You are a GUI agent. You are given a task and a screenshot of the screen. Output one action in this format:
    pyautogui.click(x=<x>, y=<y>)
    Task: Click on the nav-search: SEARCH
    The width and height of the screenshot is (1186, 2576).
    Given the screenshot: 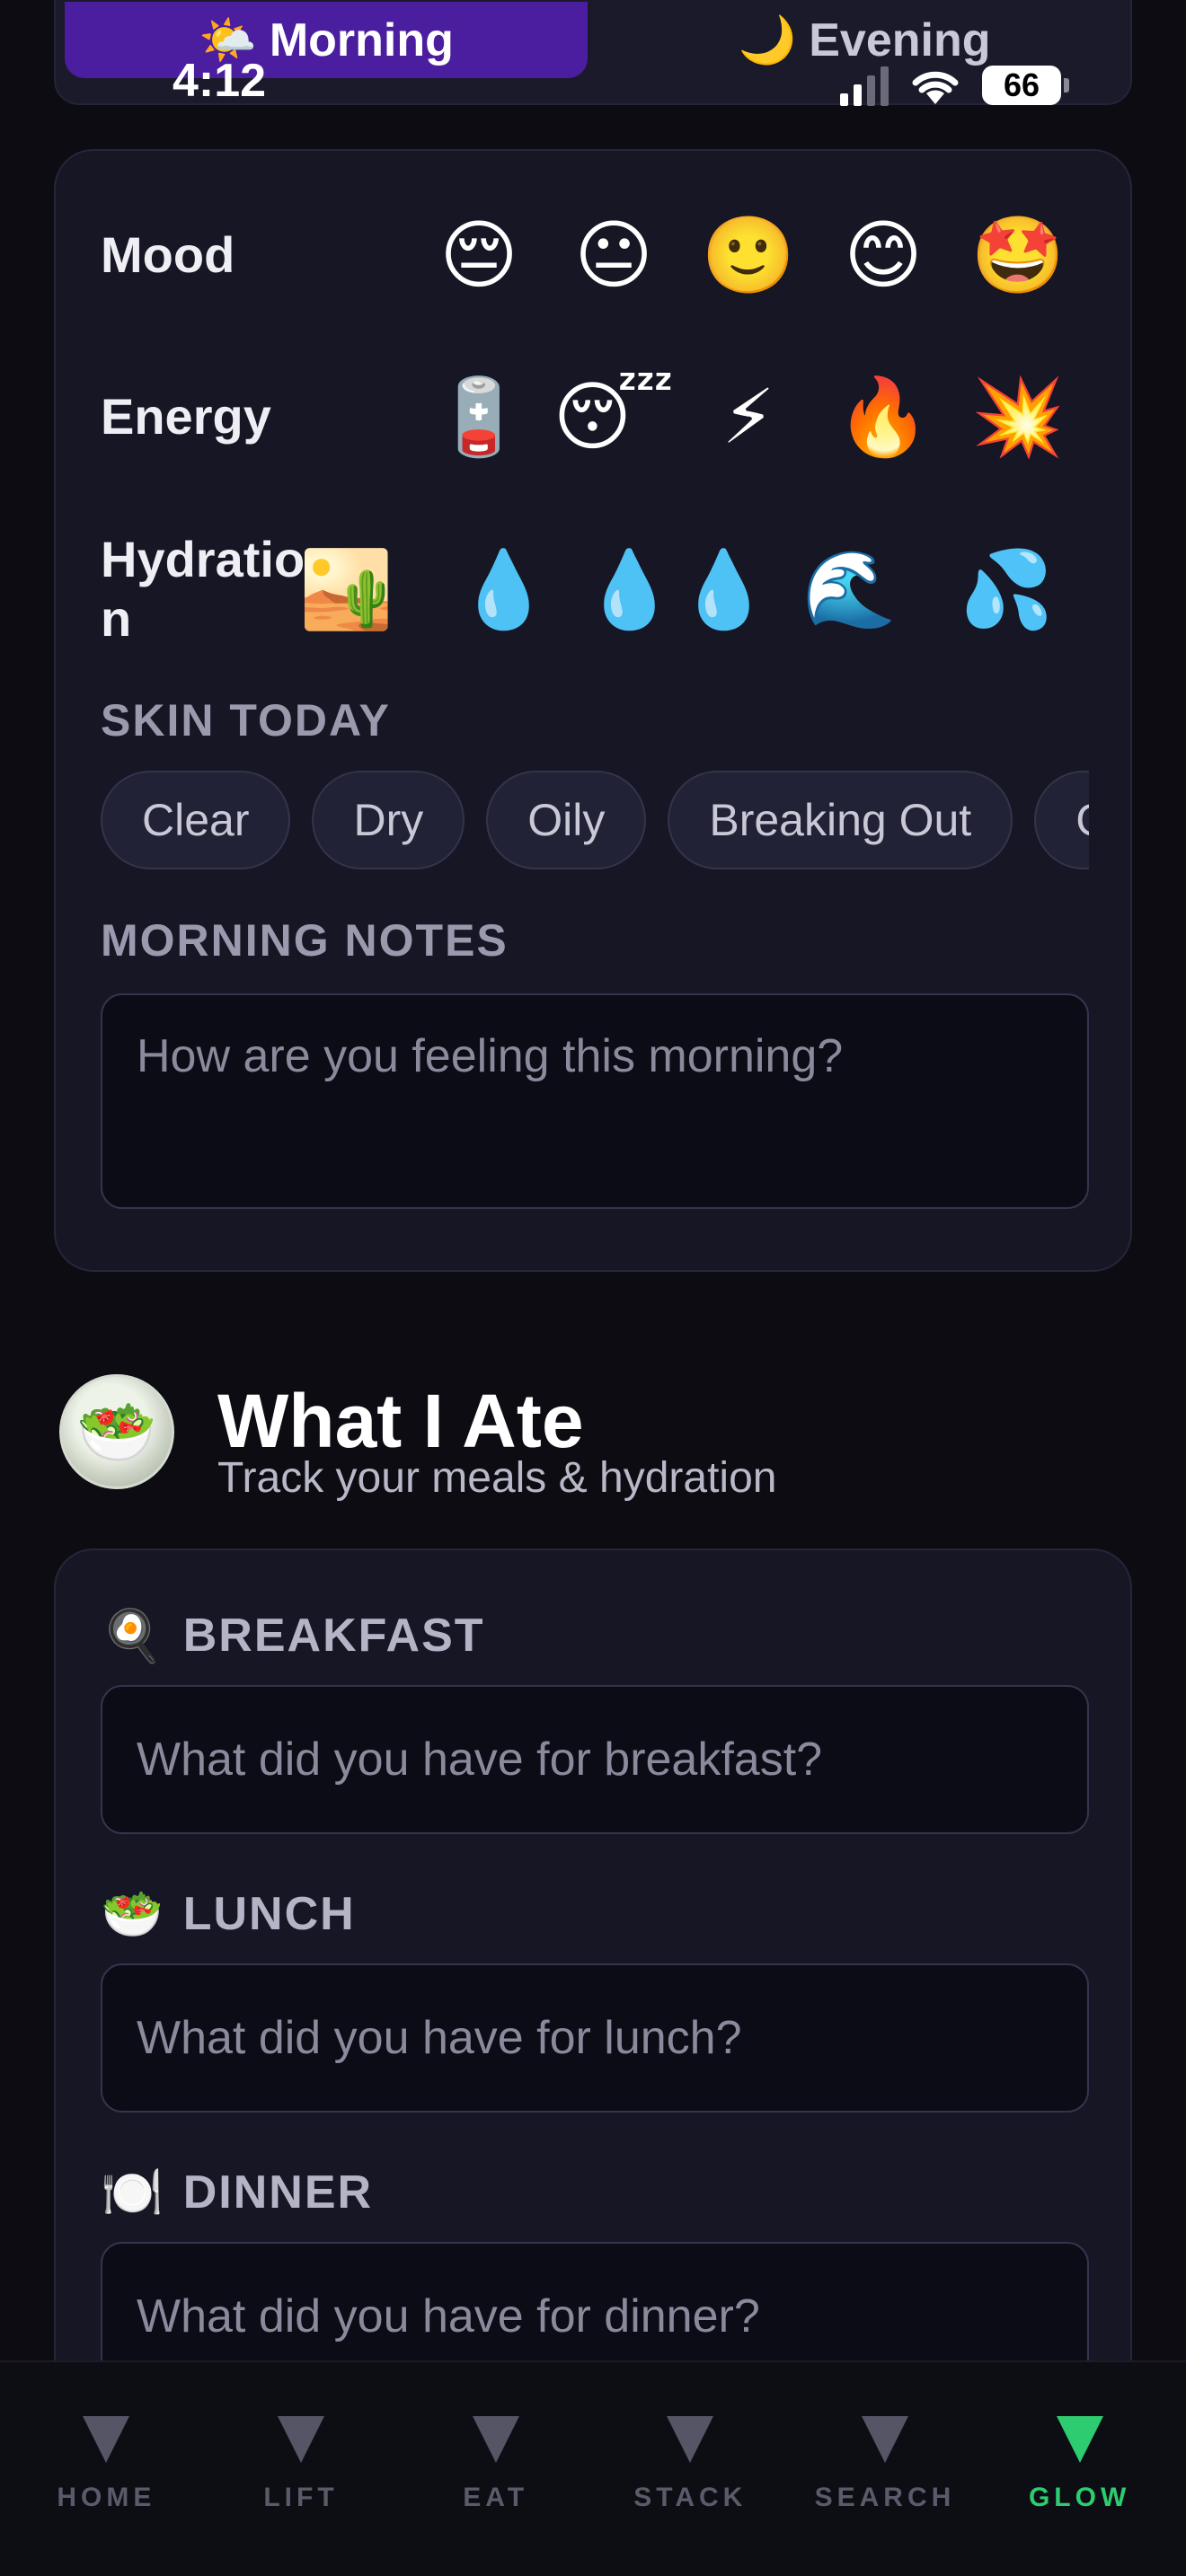 What is the action you would take?
    pyautogui.click(x=885, y=2469)
    